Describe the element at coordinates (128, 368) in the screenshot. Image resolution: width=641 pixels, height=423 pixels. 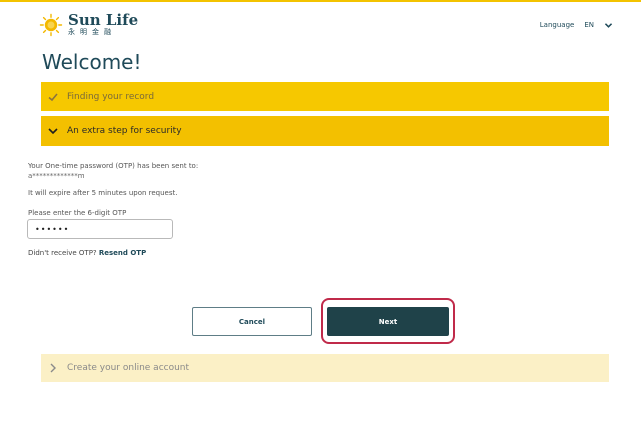
I see `step-label: Create your online account` at that location.